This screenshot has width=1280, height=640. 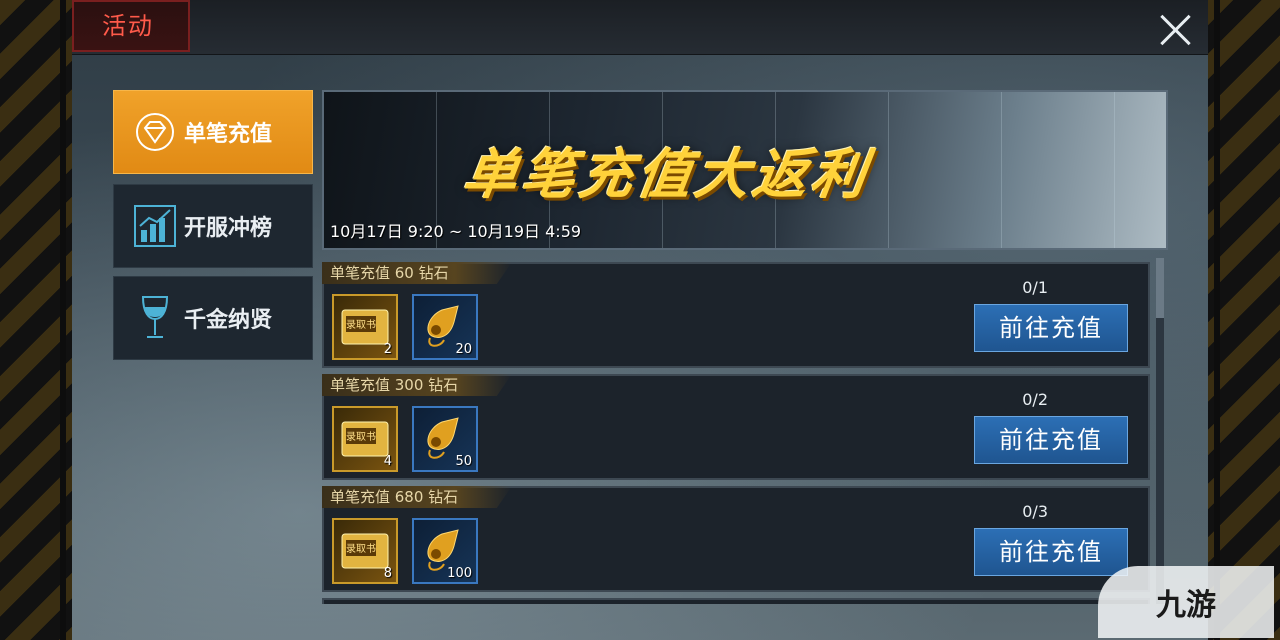 I want to click on diamond-icon, so click(x=155, y=132).